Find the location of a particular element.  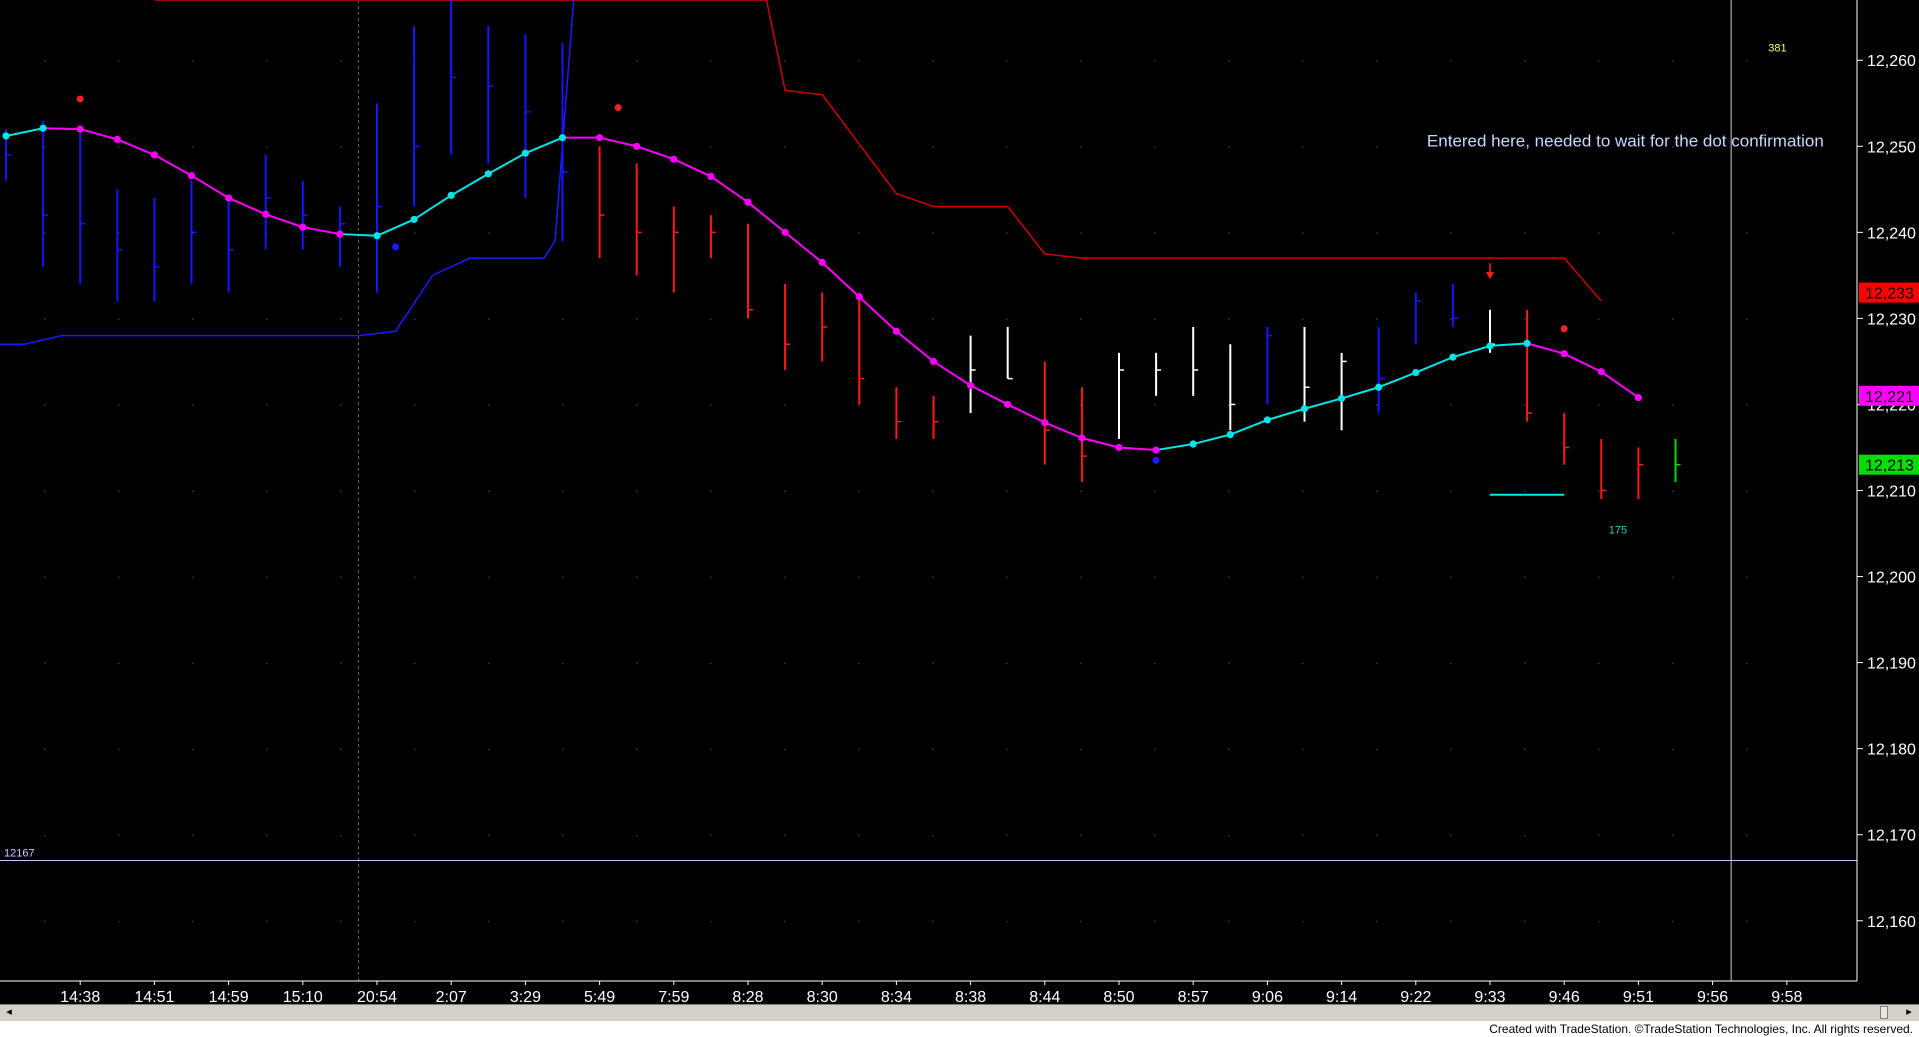

reference-line-group: 12167 is located at coordinates (928, 855).